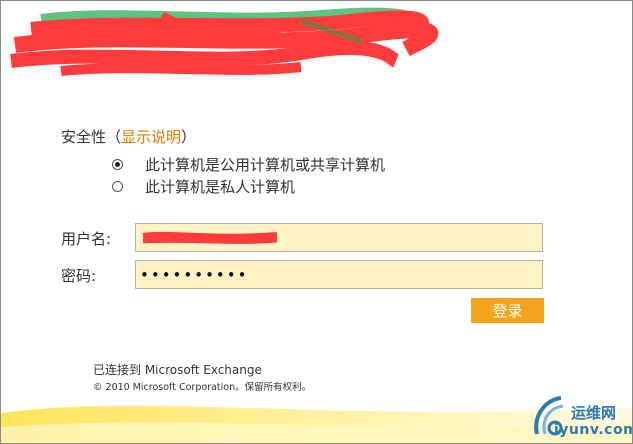 Image resolution: width=633 pixels, height=444 pixels. Describe the element at coordinates (210, 237) in the screenshot. I see `username-redaction-scribble` at that location.